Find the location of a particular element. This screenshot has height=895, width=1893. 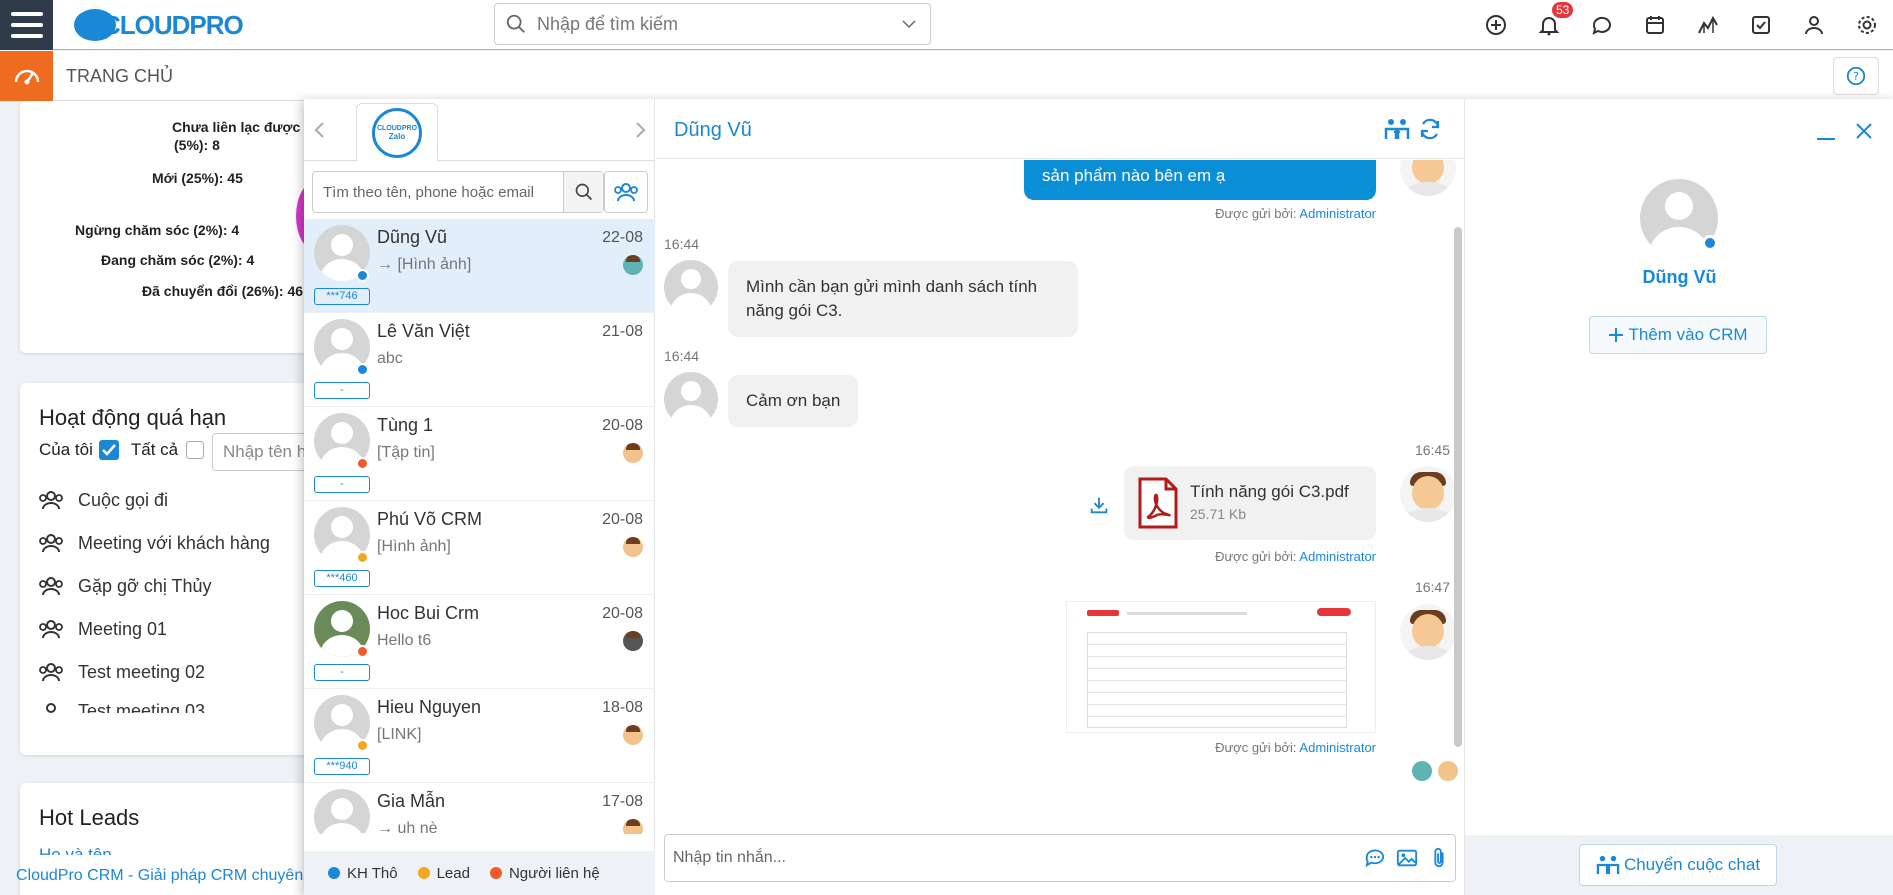

activity-item: Meeting 01 is located at coordinates (102, 629).